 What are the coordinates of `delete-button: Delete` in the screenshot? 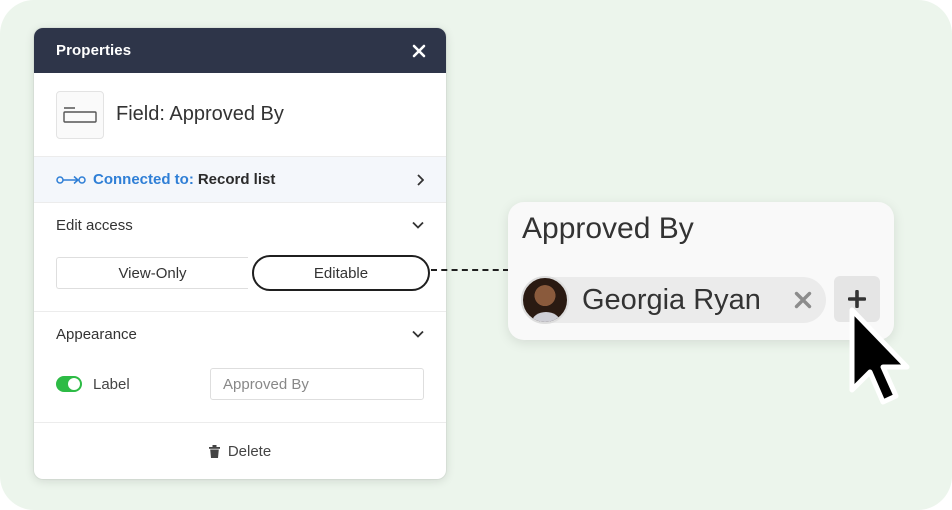 It's located at (240, 451).